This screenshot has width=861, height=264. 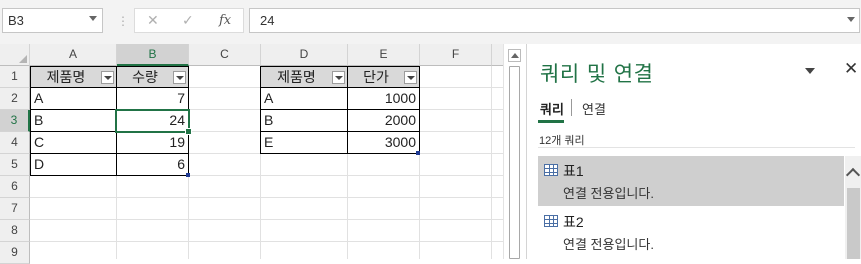 I want to click on row-header-8: 8, so click(x=15, y=231).